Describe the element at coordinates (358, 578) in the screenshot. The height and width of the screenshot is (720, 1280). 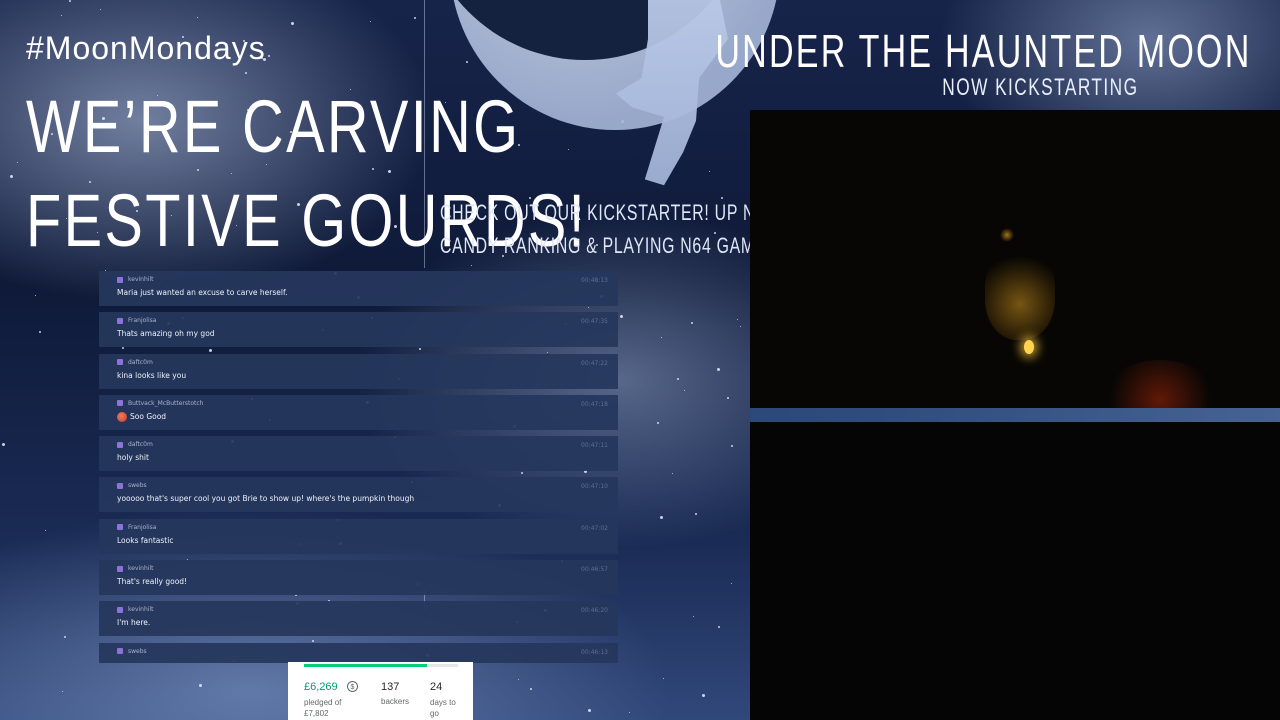
I see `chat-message: kevinhilt 00:46:57 That's really good!` at that location.